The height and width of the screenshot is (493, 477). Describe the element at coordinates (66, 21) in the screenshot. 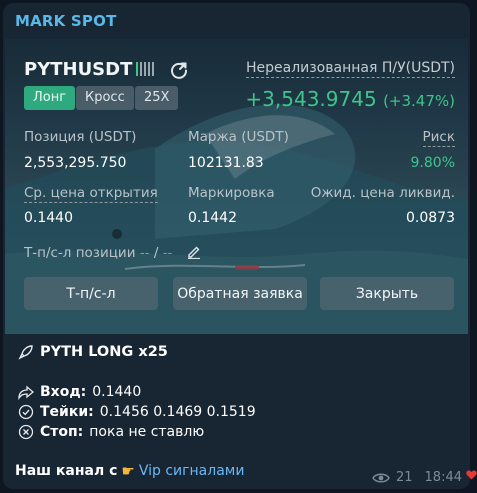

I see `channel-name: MARK SPOT` at that location.